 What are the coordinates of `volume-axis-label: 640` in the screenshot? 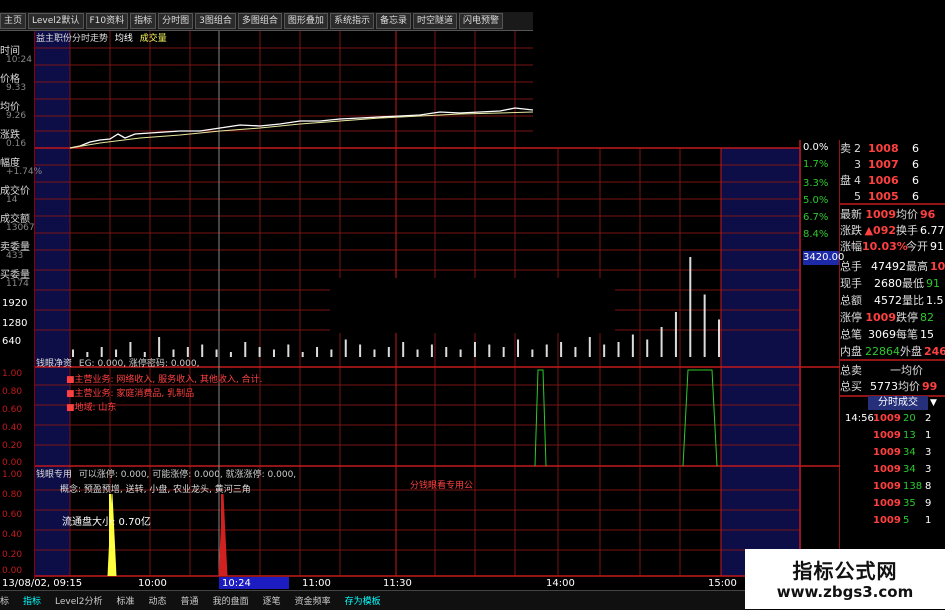 It's located at (12, 341).